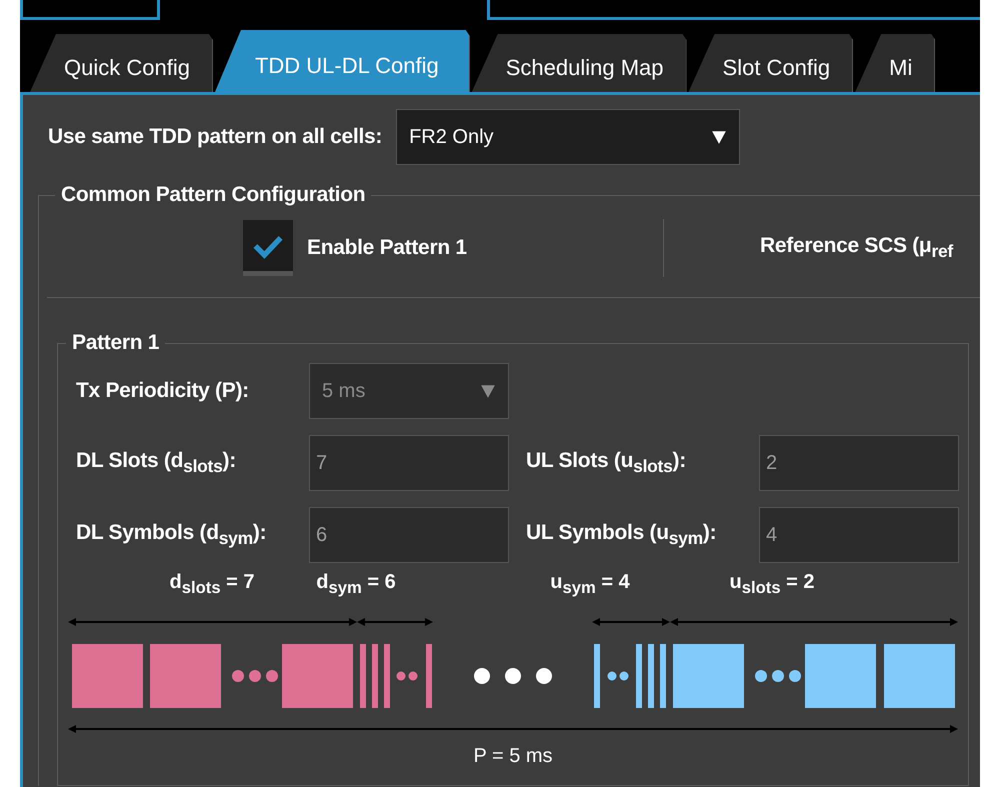 The width and height of the screenshot is (992, 787). Describe the element at coordinates (156, 463) in the screenshot. I see `field-label: DL Slots (d$_{slots}$):` at that location.